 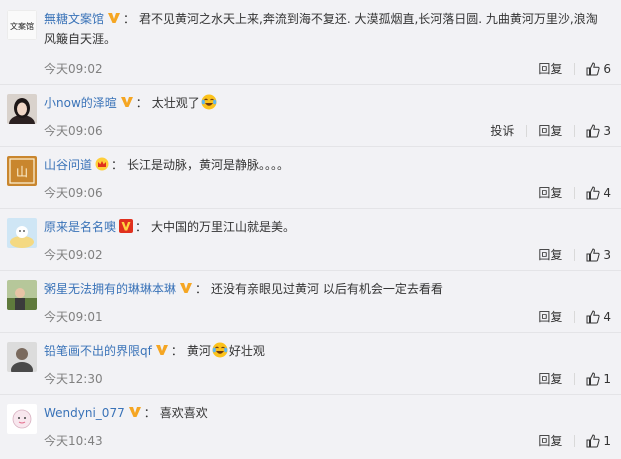 What do you see at coordinates (208, 165) in the screenshot?
I see `comment-text: 长江是动脉，黄河是静脉。。。。` at bounding box center [208, 165].